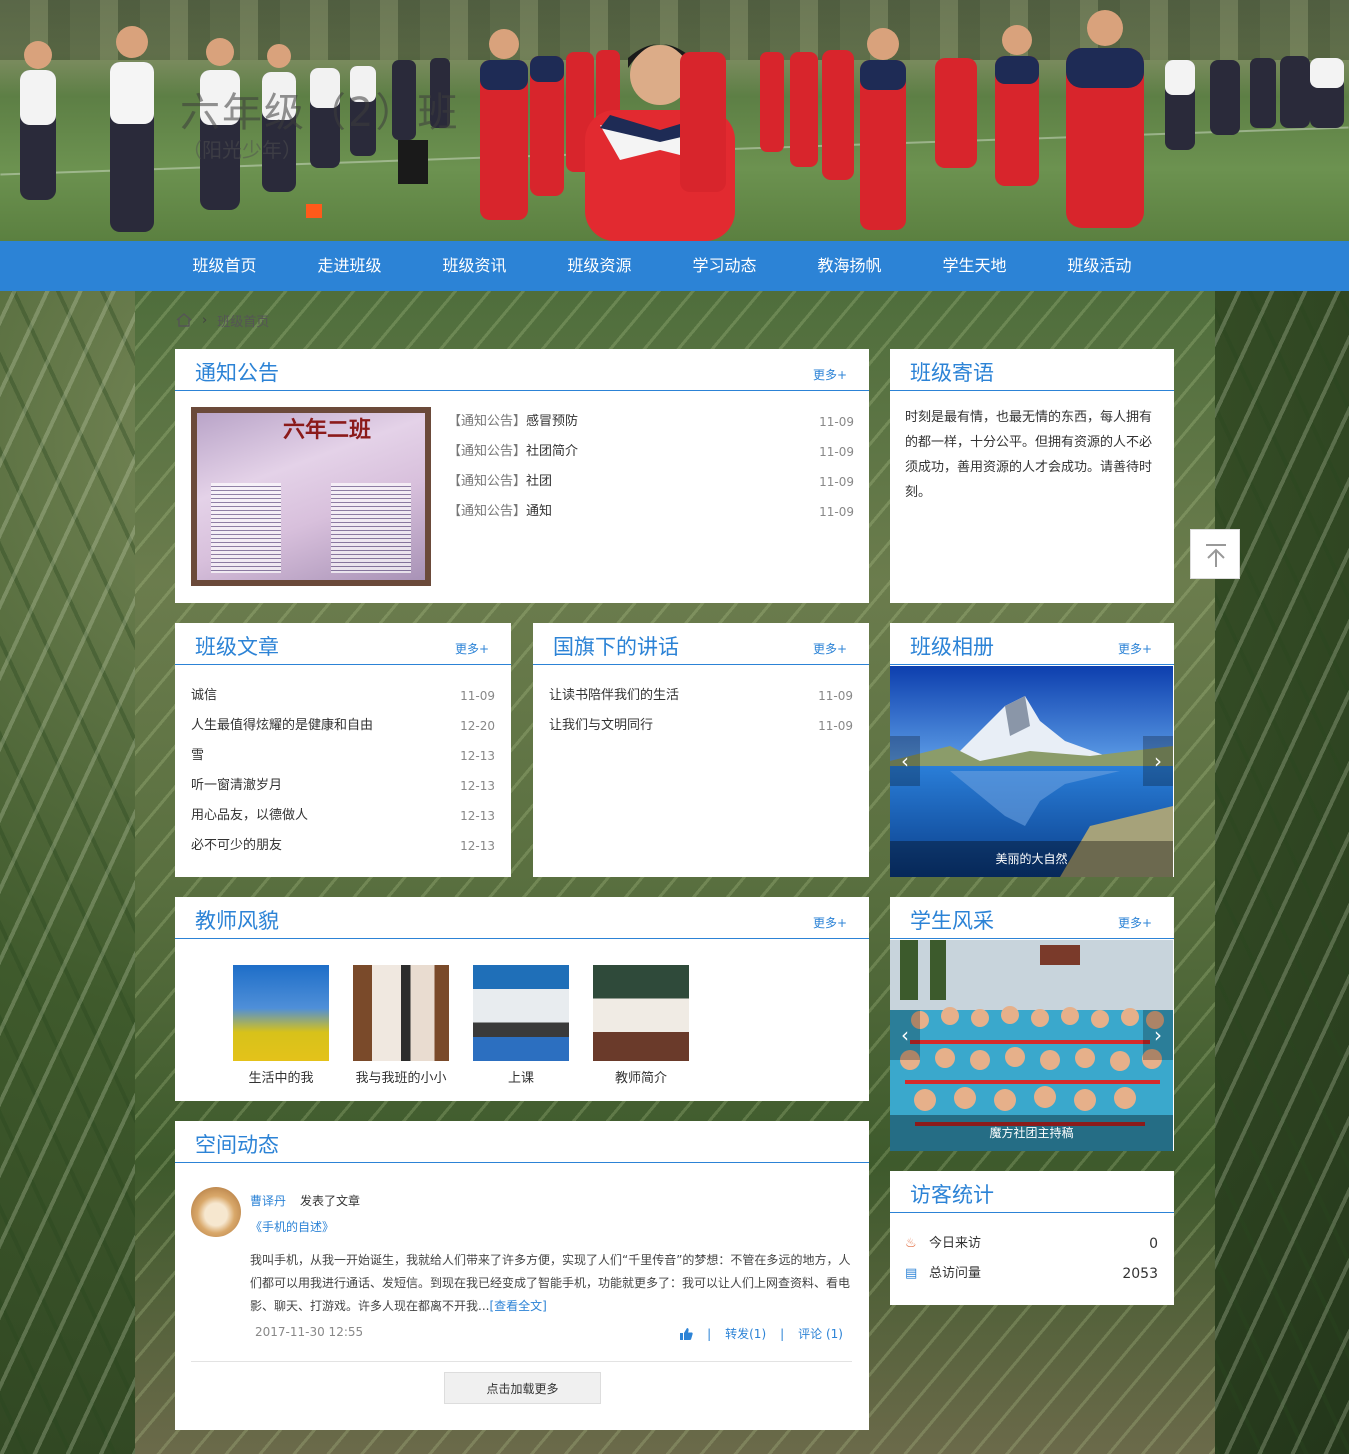 Image resolution: width=1349 pixels, height=1454 pixels. I want to click on album-slide-image: ‹ › 美丽的大自然, so click(1031, 771).